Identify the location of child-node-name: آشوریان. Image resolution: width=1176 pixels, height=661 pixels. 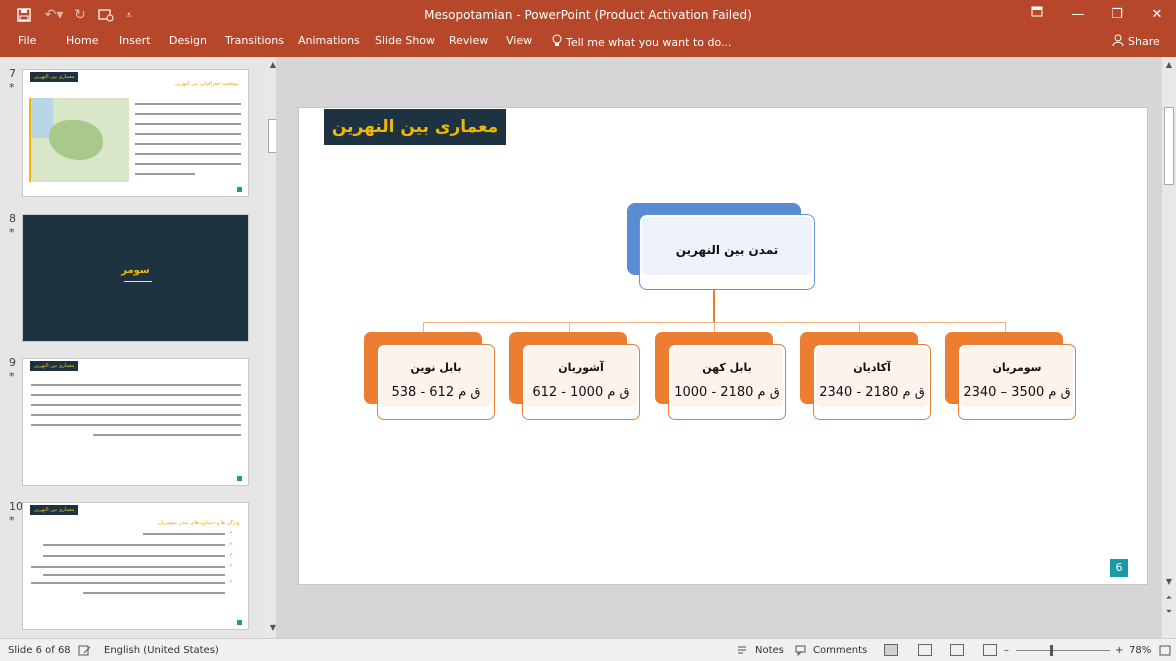
(581, 367).